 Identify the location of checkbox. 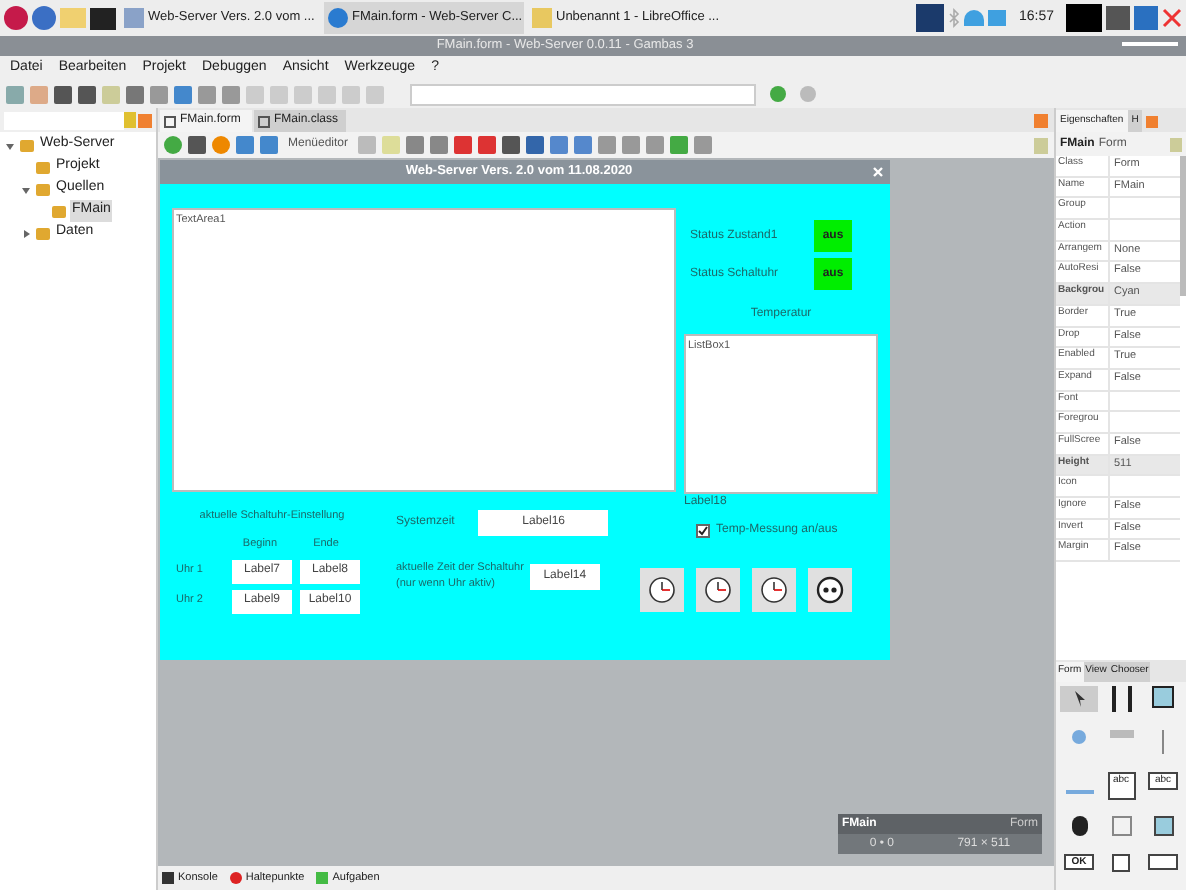
(703, 531).